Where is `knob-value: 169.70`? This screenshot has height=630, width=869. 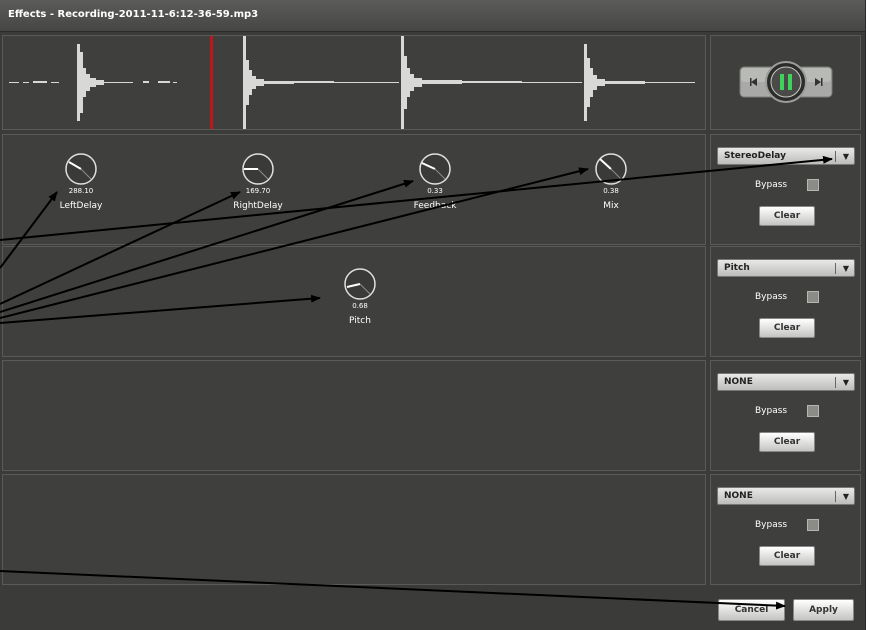 knob-value: 169.70 is located at coordinates (258, 191).